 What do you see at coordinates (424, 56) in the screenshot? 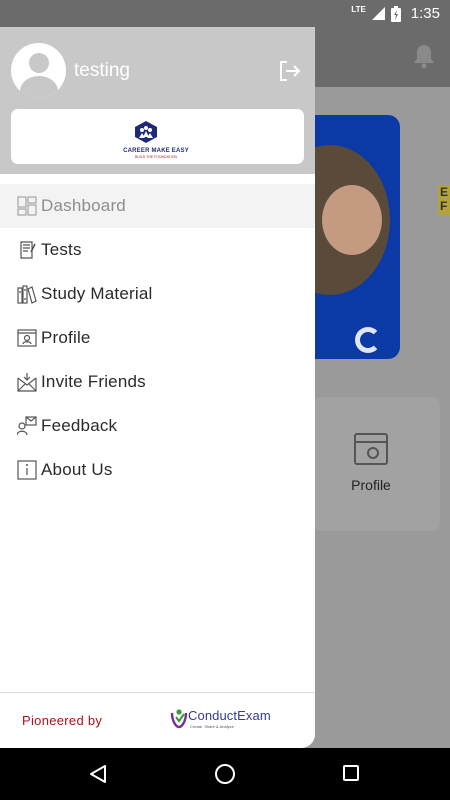
I see `notification-bell-icon` at bounding box center [424, 56].